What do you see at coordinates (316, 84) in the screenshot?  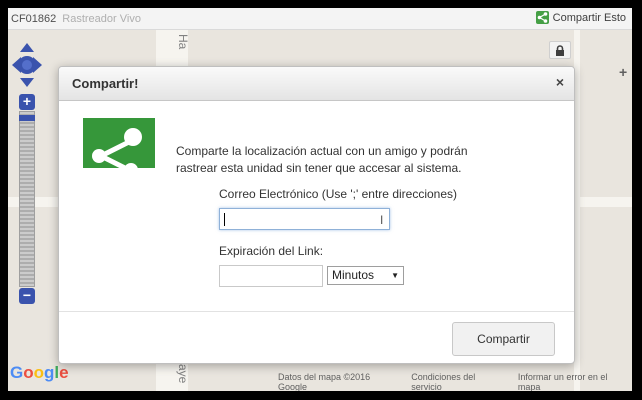 I see `dialog-header: Compartir! ×` at bounding box center [316, 84].